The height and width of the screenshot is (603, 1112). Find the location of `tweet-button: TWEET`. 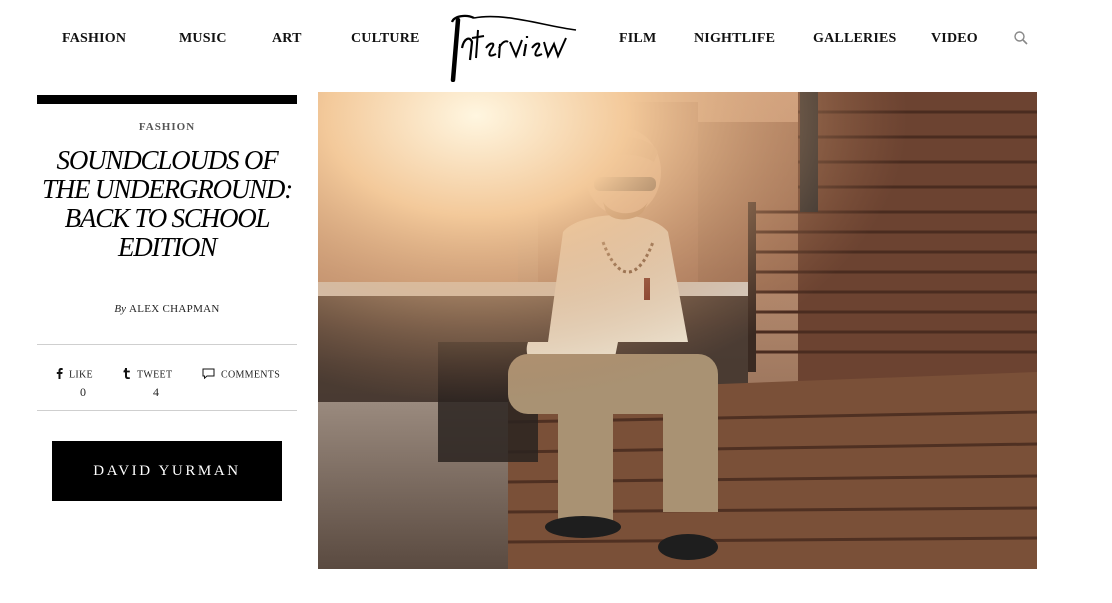

tweet-button: TWEET is located at coordinates (147, 375).